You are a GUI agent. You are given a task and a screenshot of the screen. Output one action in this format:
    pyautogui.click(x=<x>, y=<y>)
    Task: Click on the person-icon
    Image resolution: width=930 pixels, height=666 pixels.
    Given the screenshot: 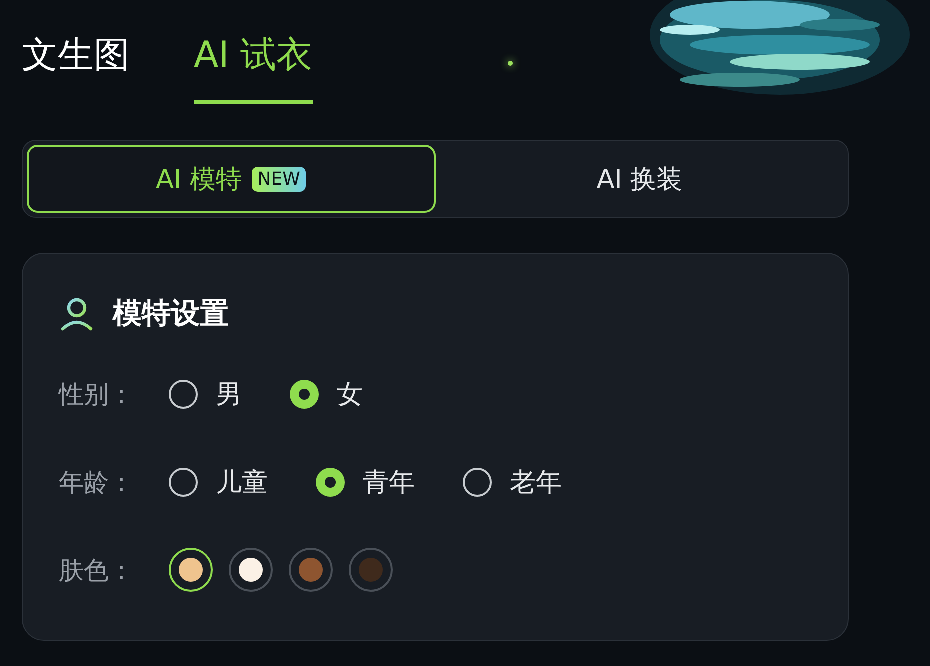 What is the action you would take?
    pyautogui.click(x=77, y=314)
    